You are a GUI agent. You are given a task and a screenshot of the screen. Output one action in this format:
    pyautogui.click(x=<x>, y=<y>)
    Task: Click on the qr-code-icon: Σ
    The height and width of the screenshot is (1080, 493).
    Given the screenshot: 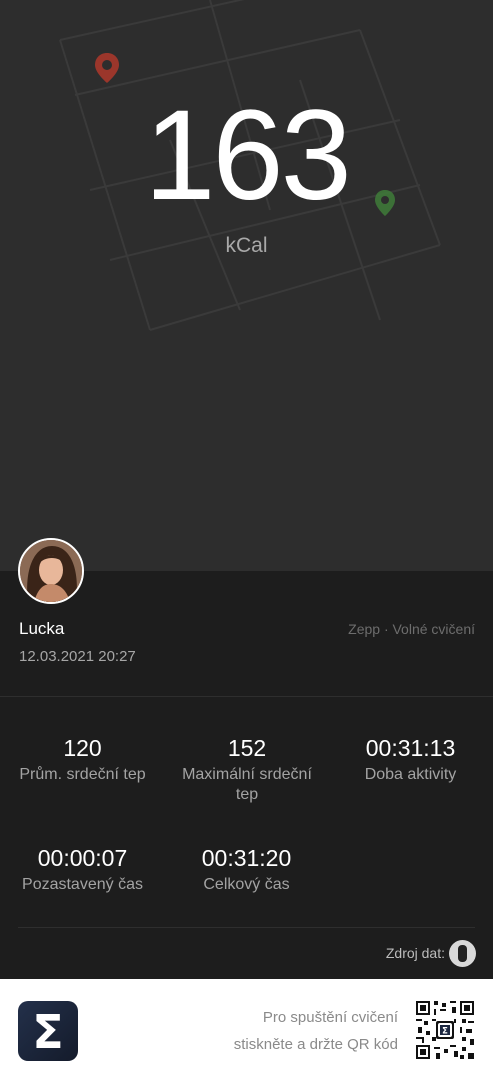 What is the action you would take?
    pyautogui.click(x=445, y=1030)
    